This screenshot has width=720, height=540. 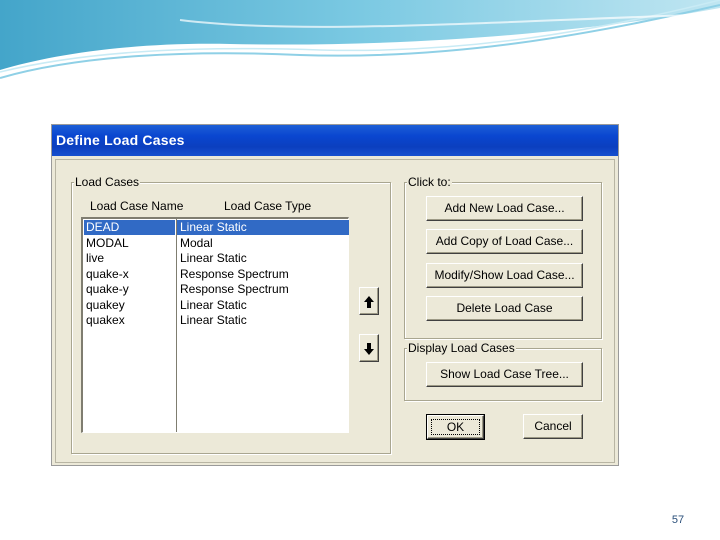 I want to click on delete-load-case-button: Delete Load Case, so click(x=504, y=308).